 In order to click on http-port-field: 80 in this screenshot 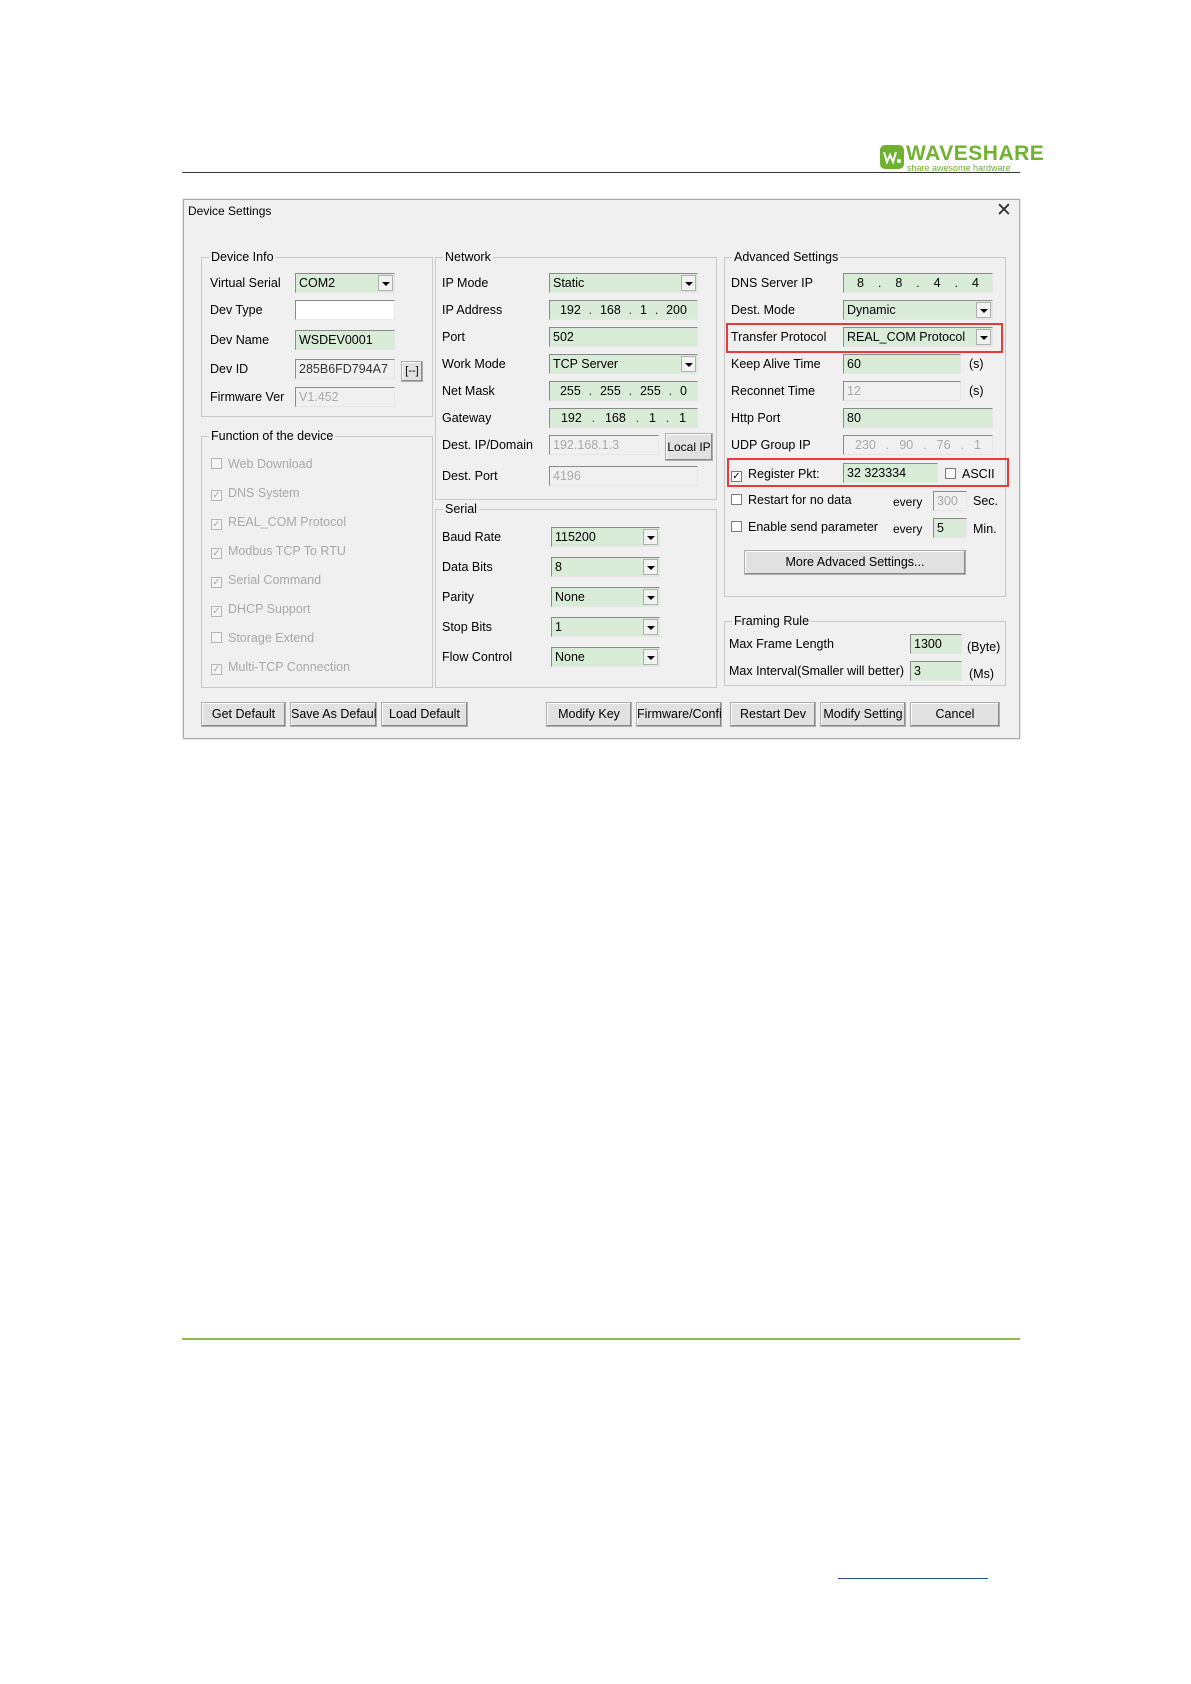, I will do `click(918, 418)`.